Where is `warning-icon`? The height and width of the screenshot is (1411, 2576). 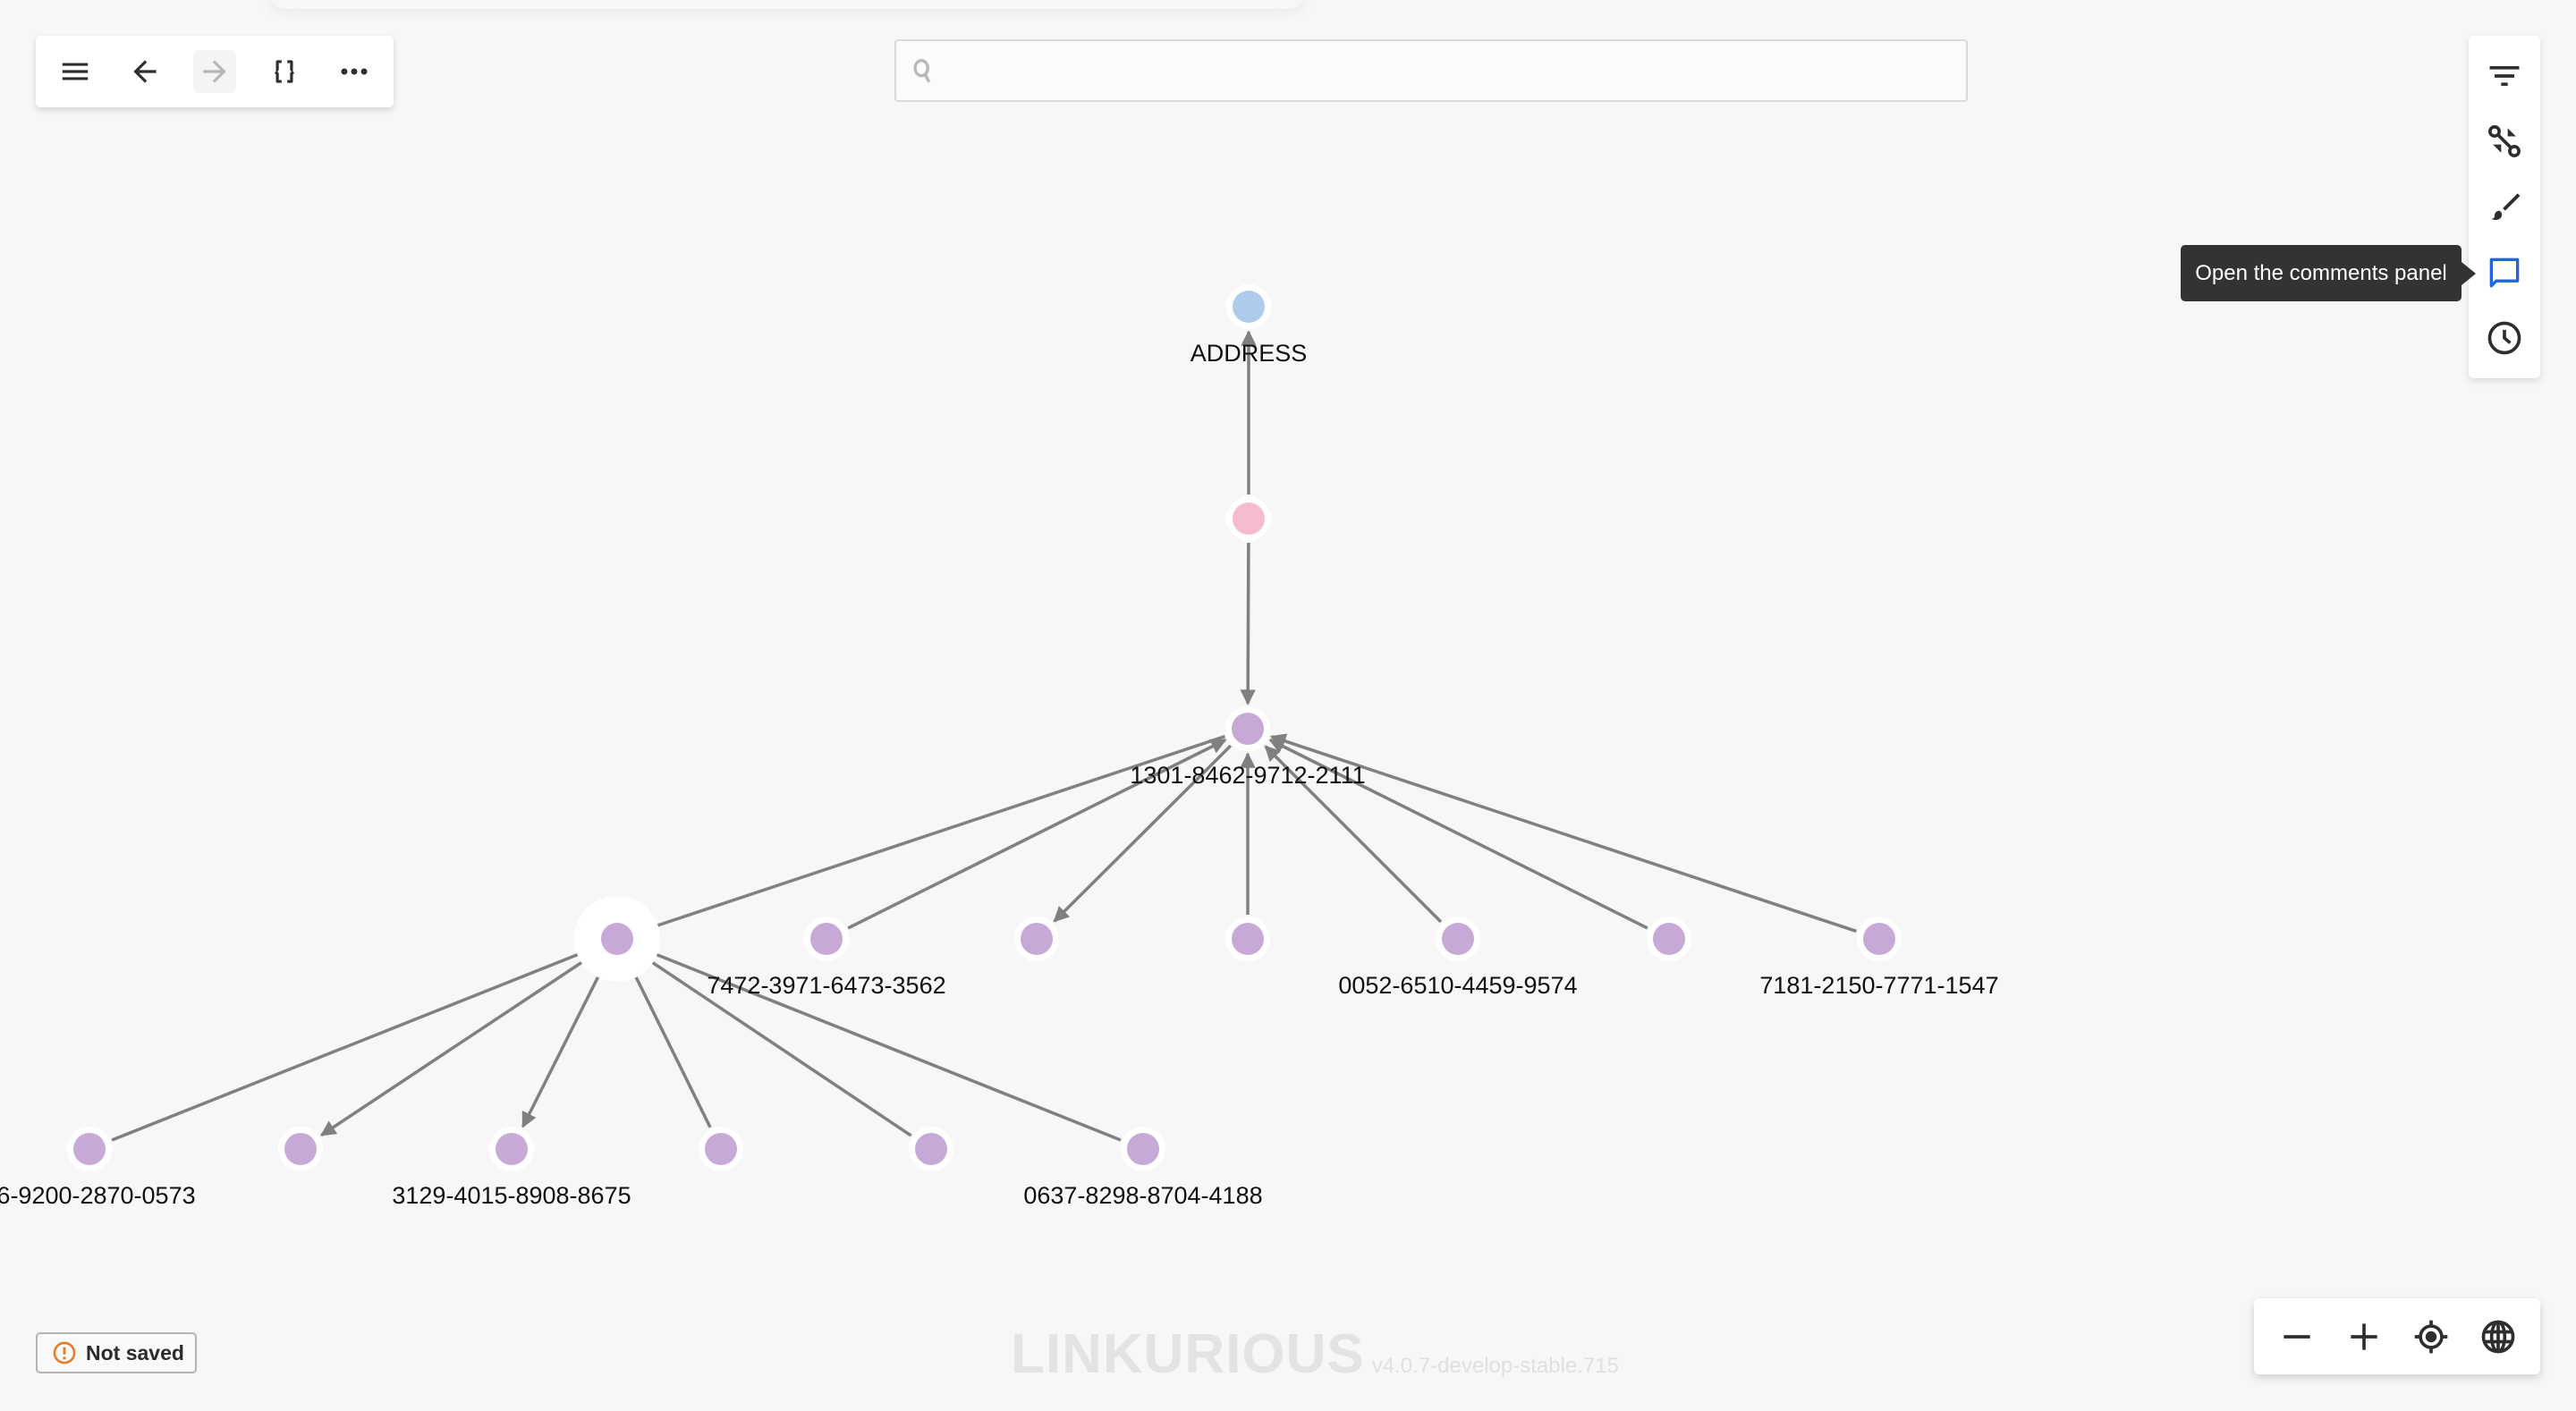
warning-icon is located at coordinates (64, 1353).